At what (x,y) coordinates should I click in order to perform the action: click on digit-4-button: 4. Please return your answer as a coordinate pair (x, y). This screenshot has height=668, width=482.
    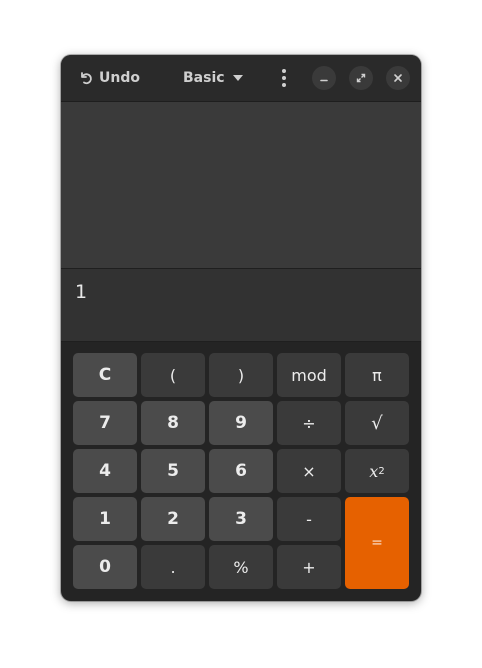
    Looking at the image, I should click on (105, 471).